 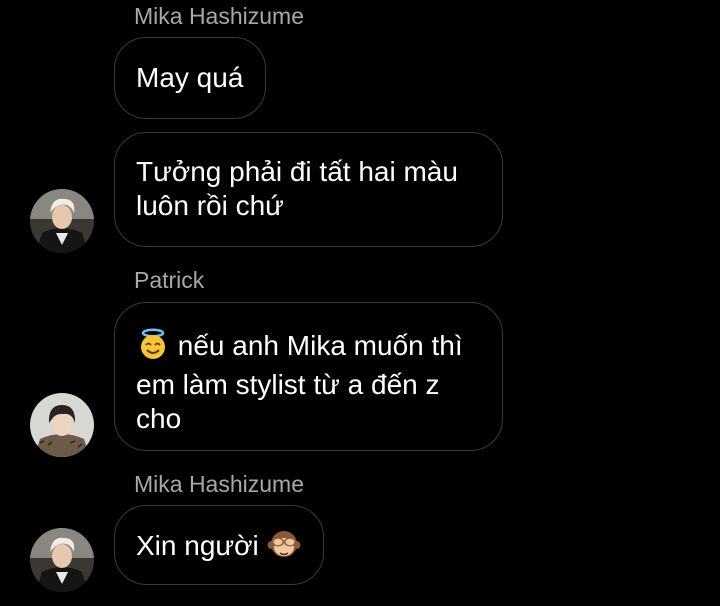 What do you see at coordinates (284, 548) in the screenshot?
I see `see-no-evil-monkey-icon` at bounding box center [284, 548].